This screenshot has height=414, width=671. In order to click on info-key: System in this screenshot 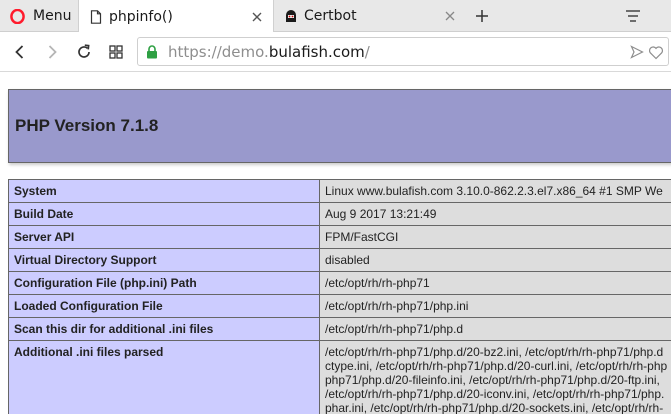, I will do `click(164, 191)`.